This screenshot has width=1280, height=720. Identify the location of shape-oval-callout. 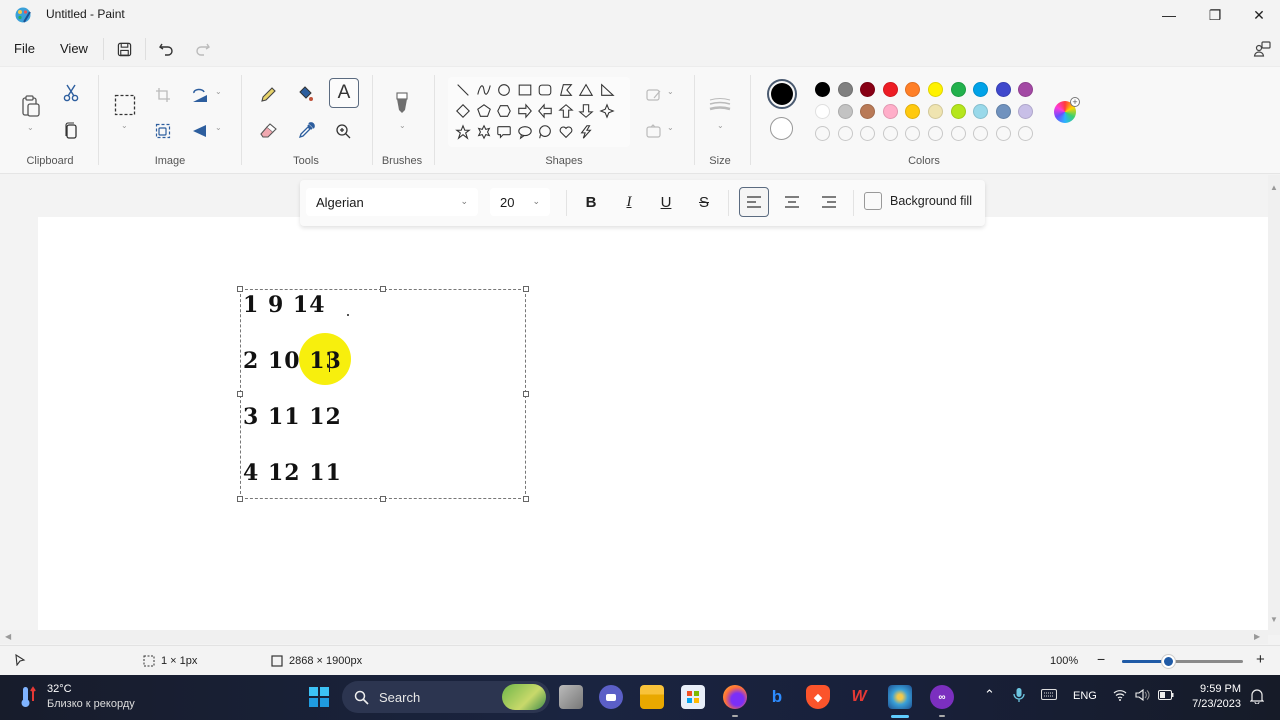
(525, 132).